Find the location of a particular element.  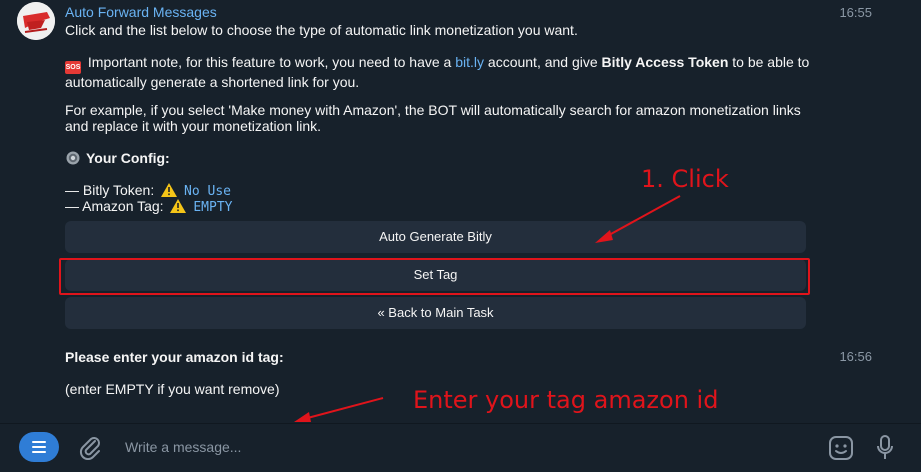

annotation-enter: Enter your tag amazon id is located at coordinates (566, 400).